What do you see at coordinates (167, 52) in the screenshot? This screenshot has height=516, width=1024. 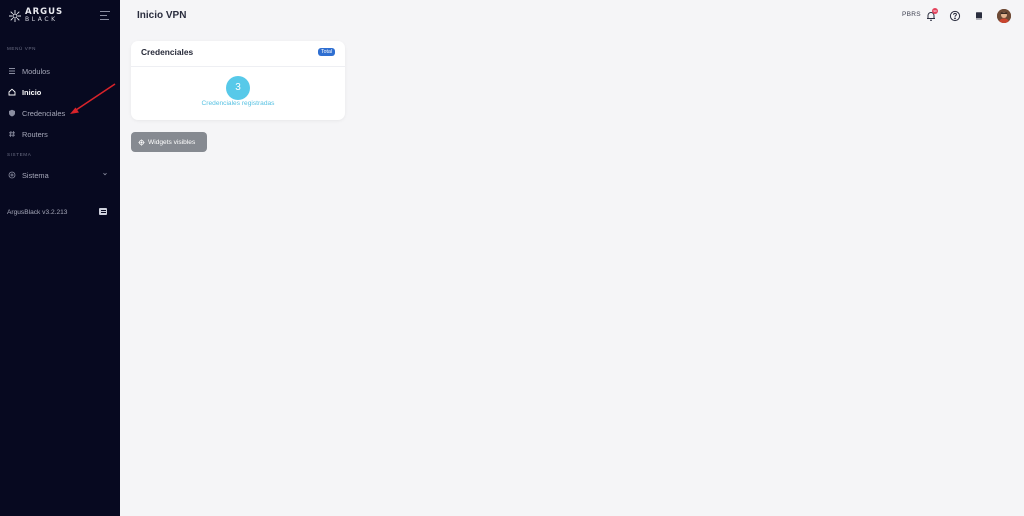 I see `card-title: Credenciales` at bounding box center [167, 52].